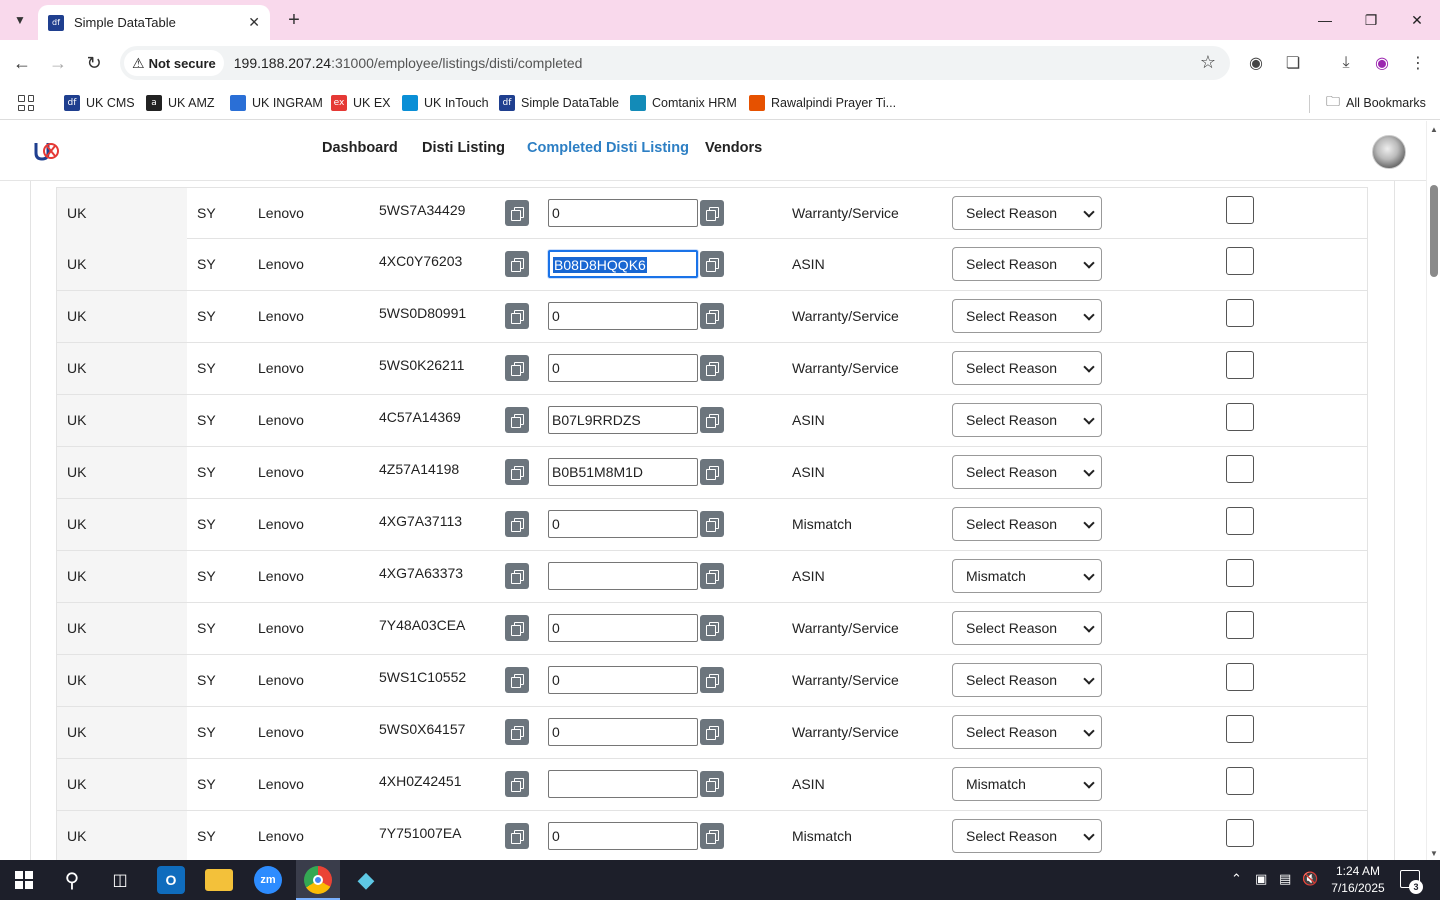 The image size is (1440, 900). I want to click on scroll-down-icon: ▼, so click(1434, 853).